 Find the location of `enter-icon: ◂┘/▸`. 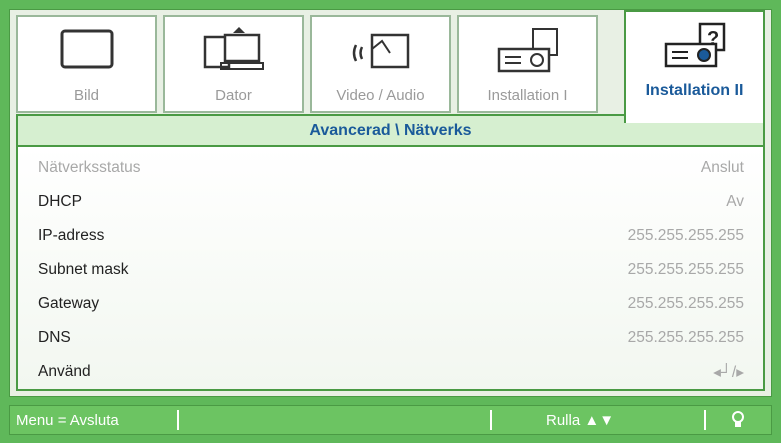

enter-icon: ◂┘/▸ is located at coordinates (728, 372).